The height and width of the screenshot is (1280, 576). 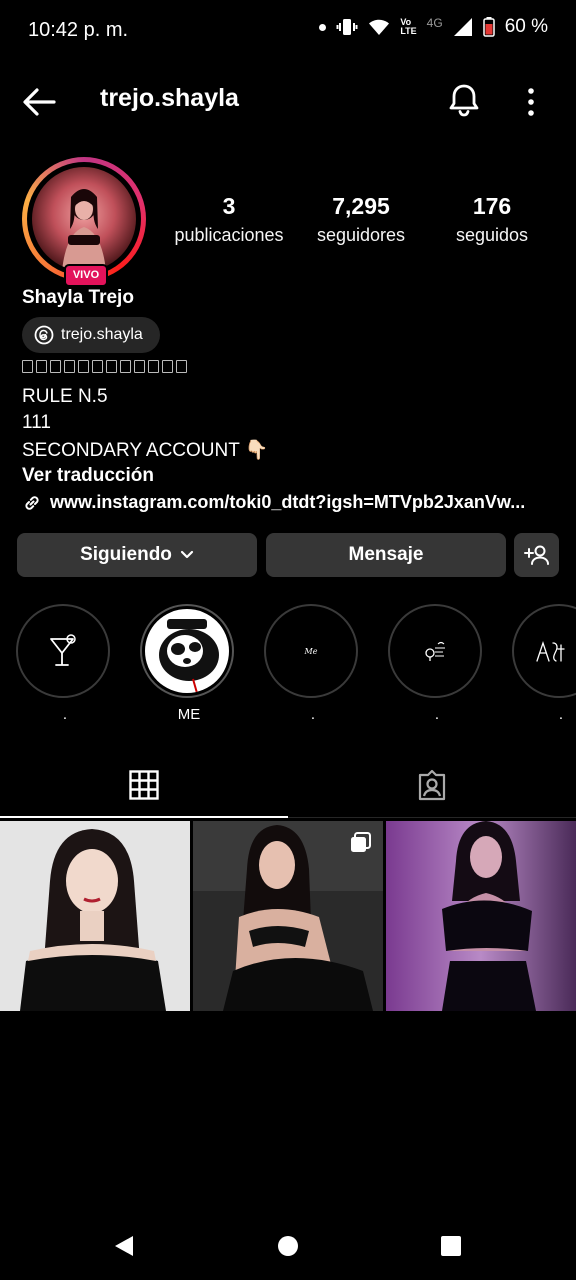 I want to click on stat-value: 7,295, so click(x=361, y=206).